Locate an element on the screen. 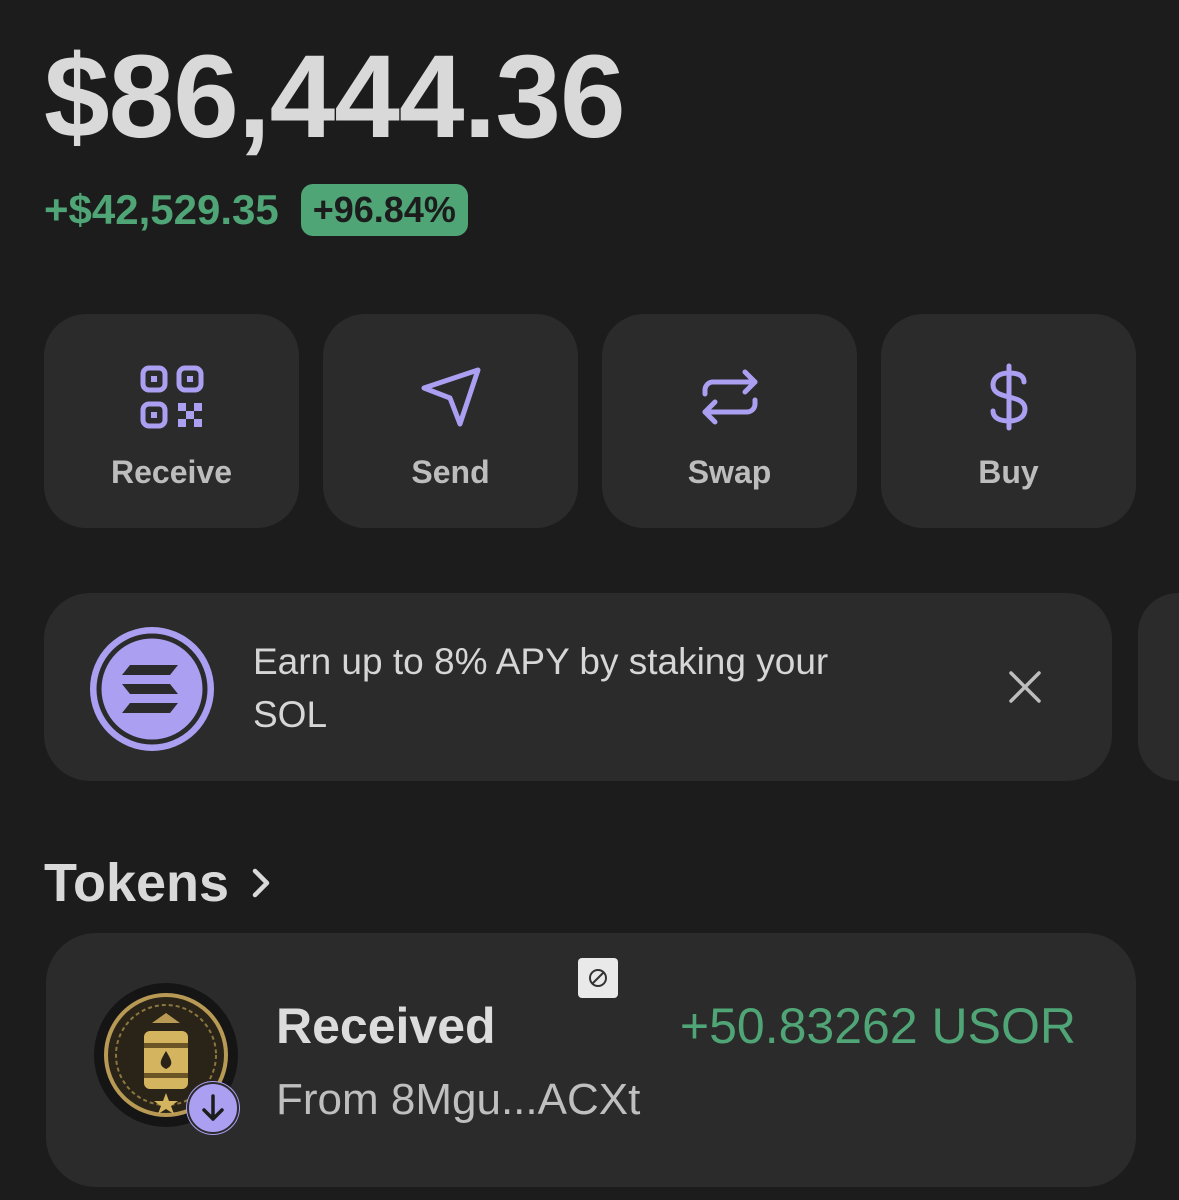 The height and width of the screenshot is (1200, 1179). wallet-balance: $86,444.36 is located at coordinates (335, 97).